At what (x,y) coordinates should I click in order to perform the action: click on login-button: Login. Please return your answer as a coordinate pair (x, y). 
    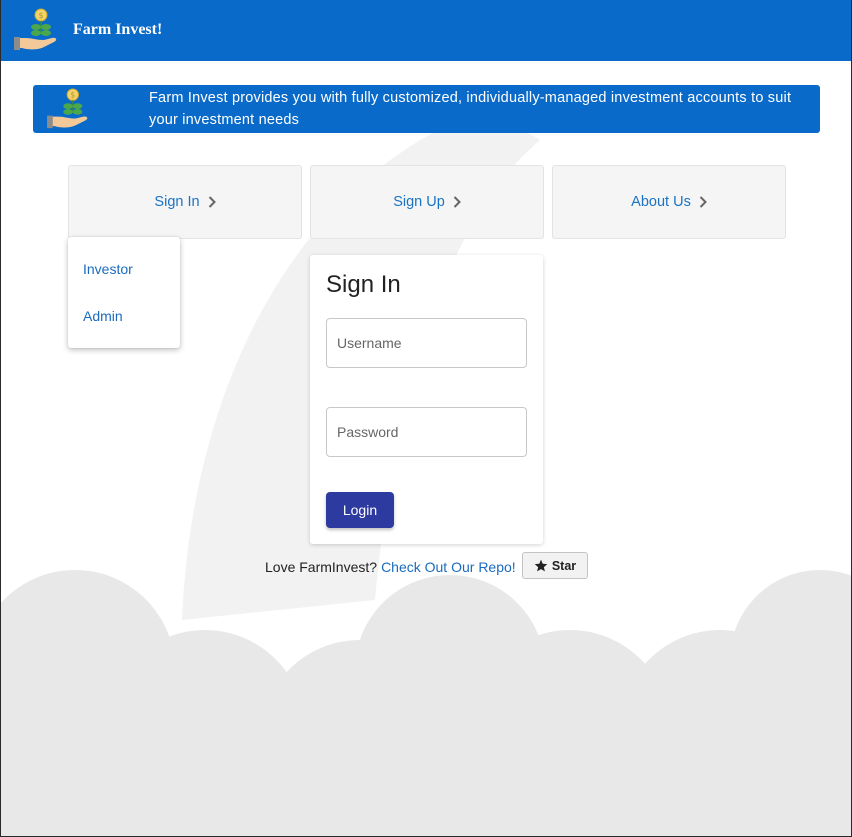
    Looking at the image, I should click on (360, 510).